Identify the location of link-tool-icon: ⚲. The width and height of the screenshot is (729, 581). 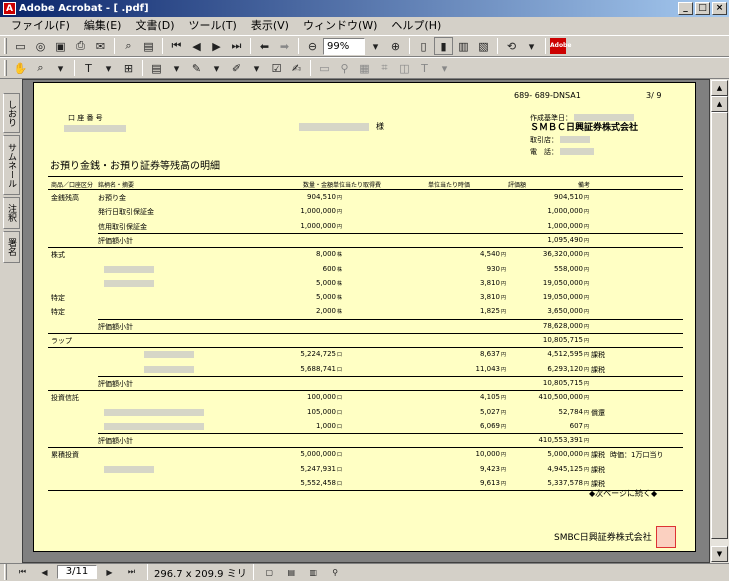
(344, 68).